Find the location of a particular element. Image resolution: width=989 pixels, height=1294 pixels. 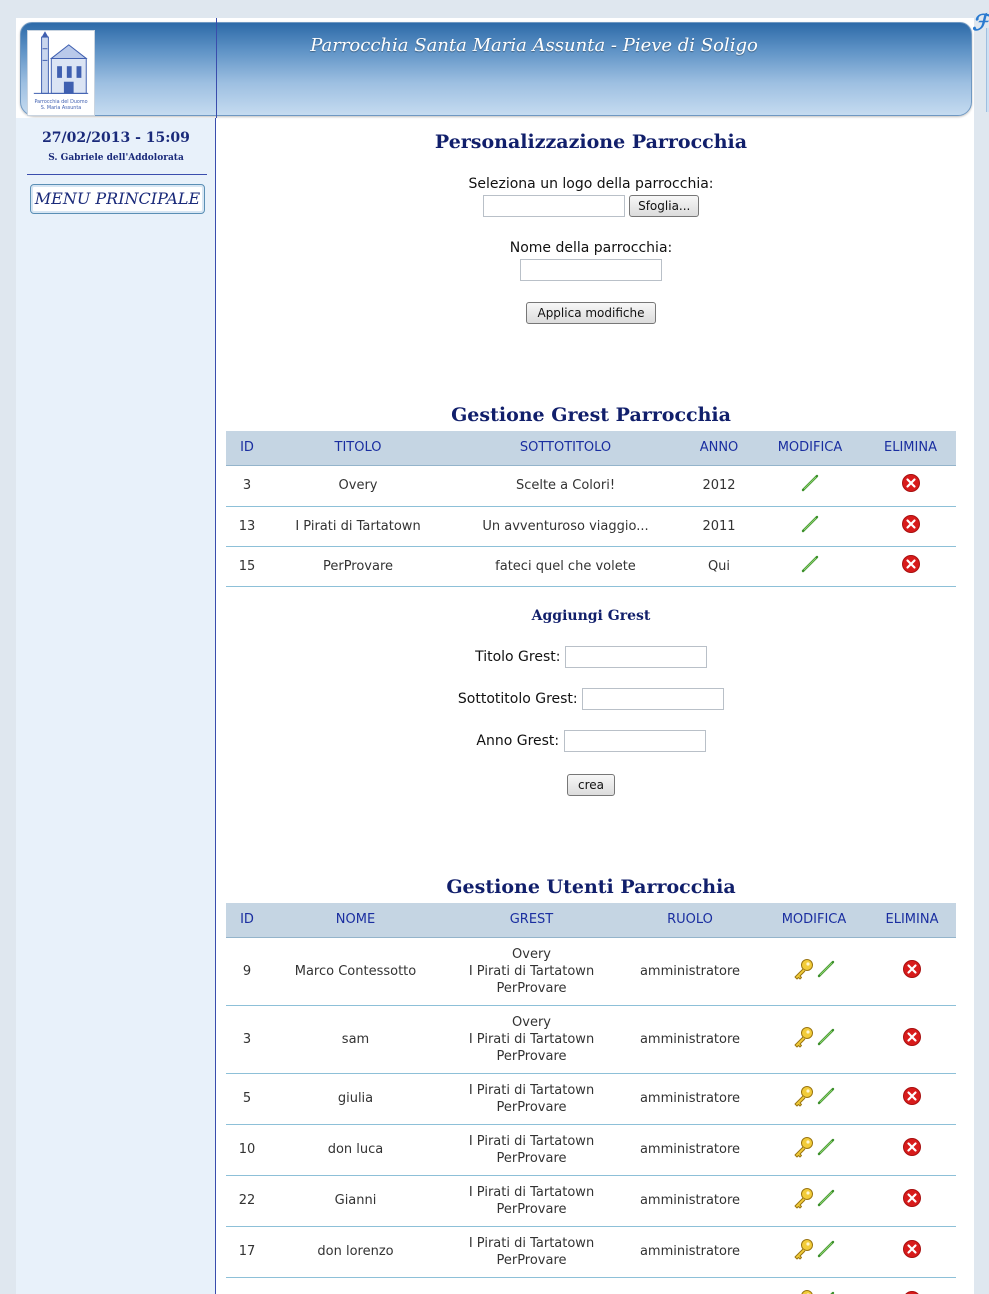

col-ruolo: RUOLO is located at coordinates (690, 920).